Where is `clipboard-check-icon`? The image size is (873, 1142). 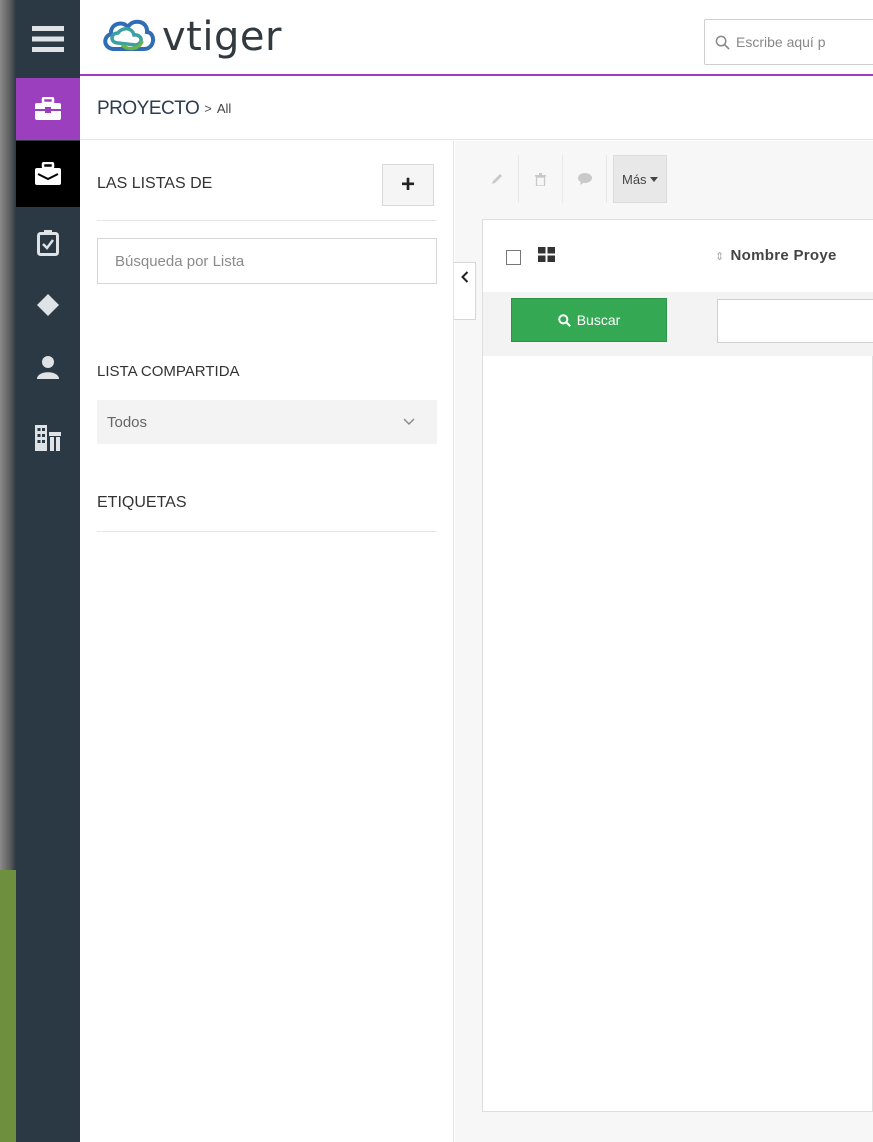 clipboard-check-icon is located at coordinates (48, 243).